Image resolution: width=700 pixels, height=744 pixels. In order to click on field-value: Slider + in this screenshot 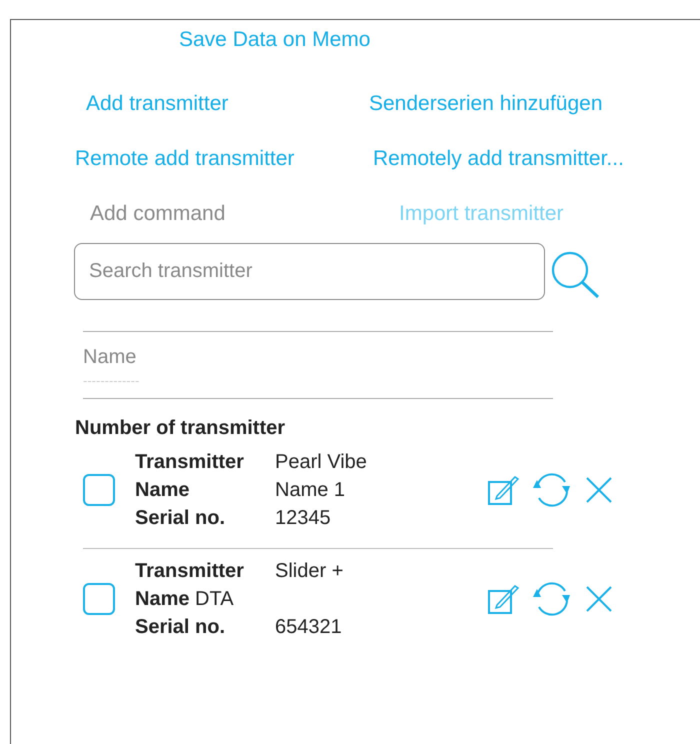, I will do `click(309, 571)`.